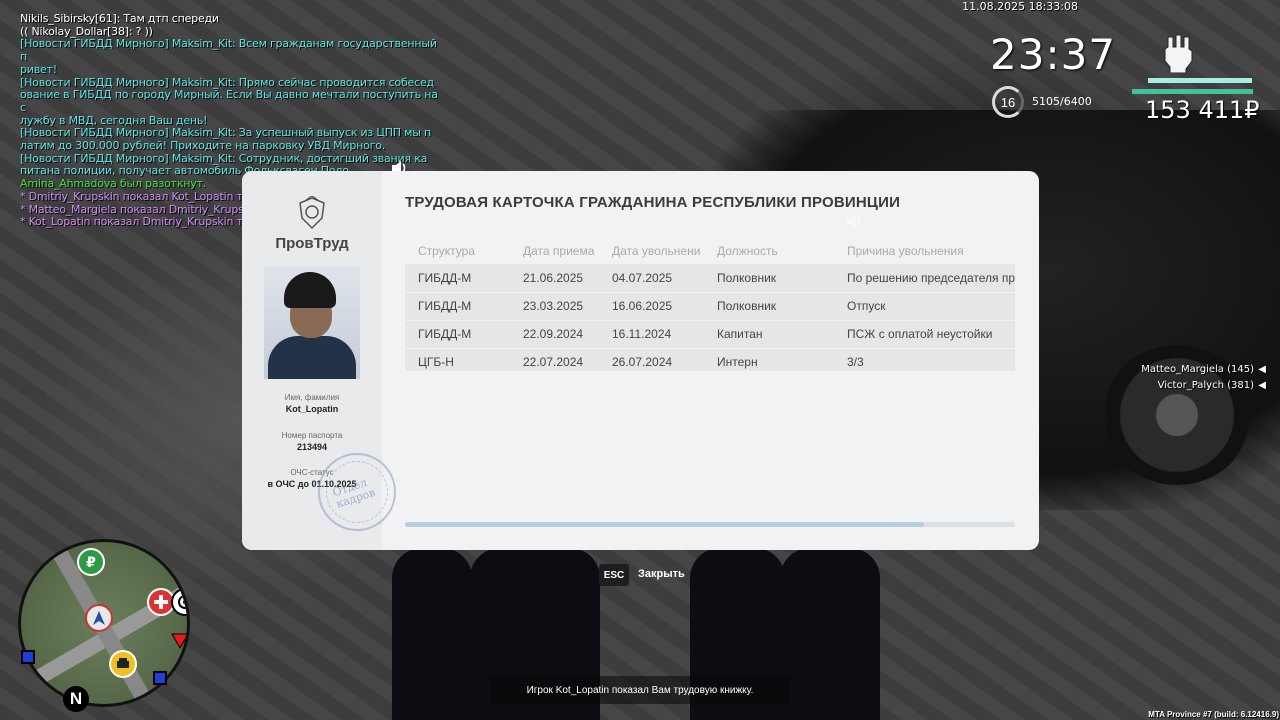  Describe the element at coordinates (1213, 714) in the screenshot. I see `build-info: MTA Province #7 (build: 6.12416.9)` at that location.